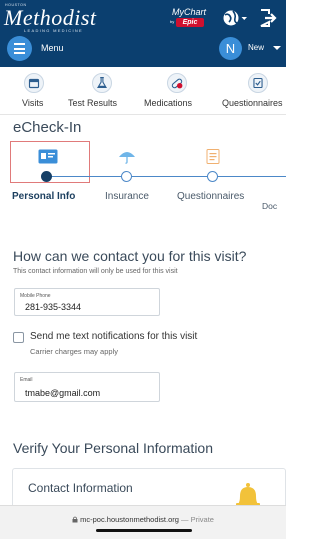 The width and height of the screenshot is (320, 539). Describe the element at coordinates (230, 48) in the screenshot. I see `user-avatar: N` at that location.